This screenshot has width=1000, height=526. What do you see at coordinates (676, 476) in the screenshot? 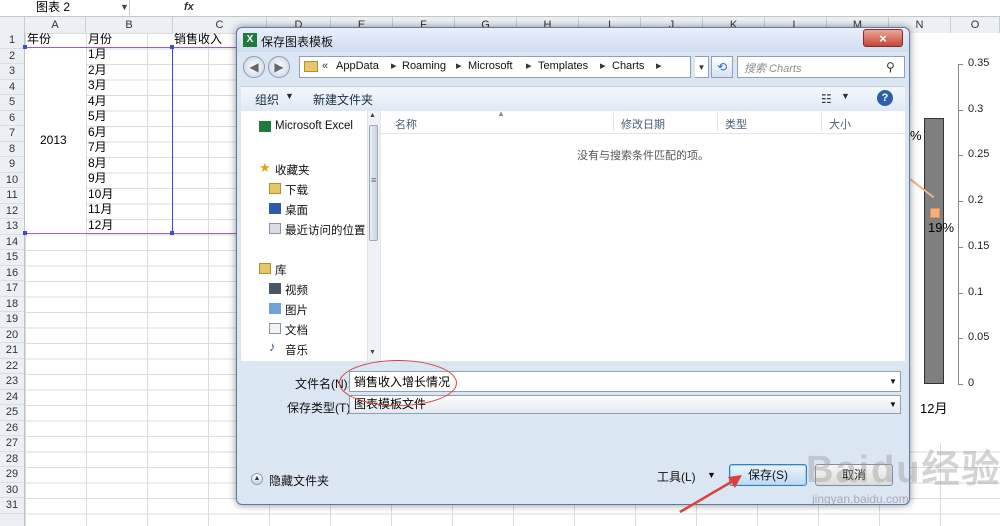
I see `tools-button: 工具(L)` at bounding box center [676, 476].